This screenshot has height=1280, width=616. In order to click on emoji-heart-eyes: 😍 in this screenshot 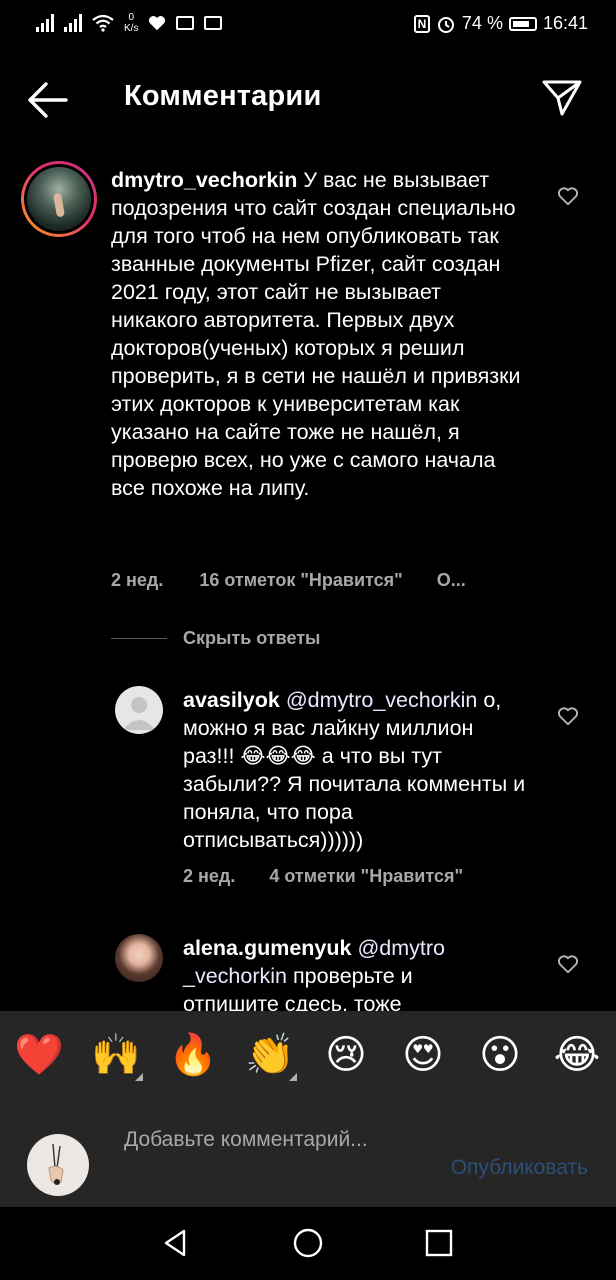, I will do `click(423, 1055)`.